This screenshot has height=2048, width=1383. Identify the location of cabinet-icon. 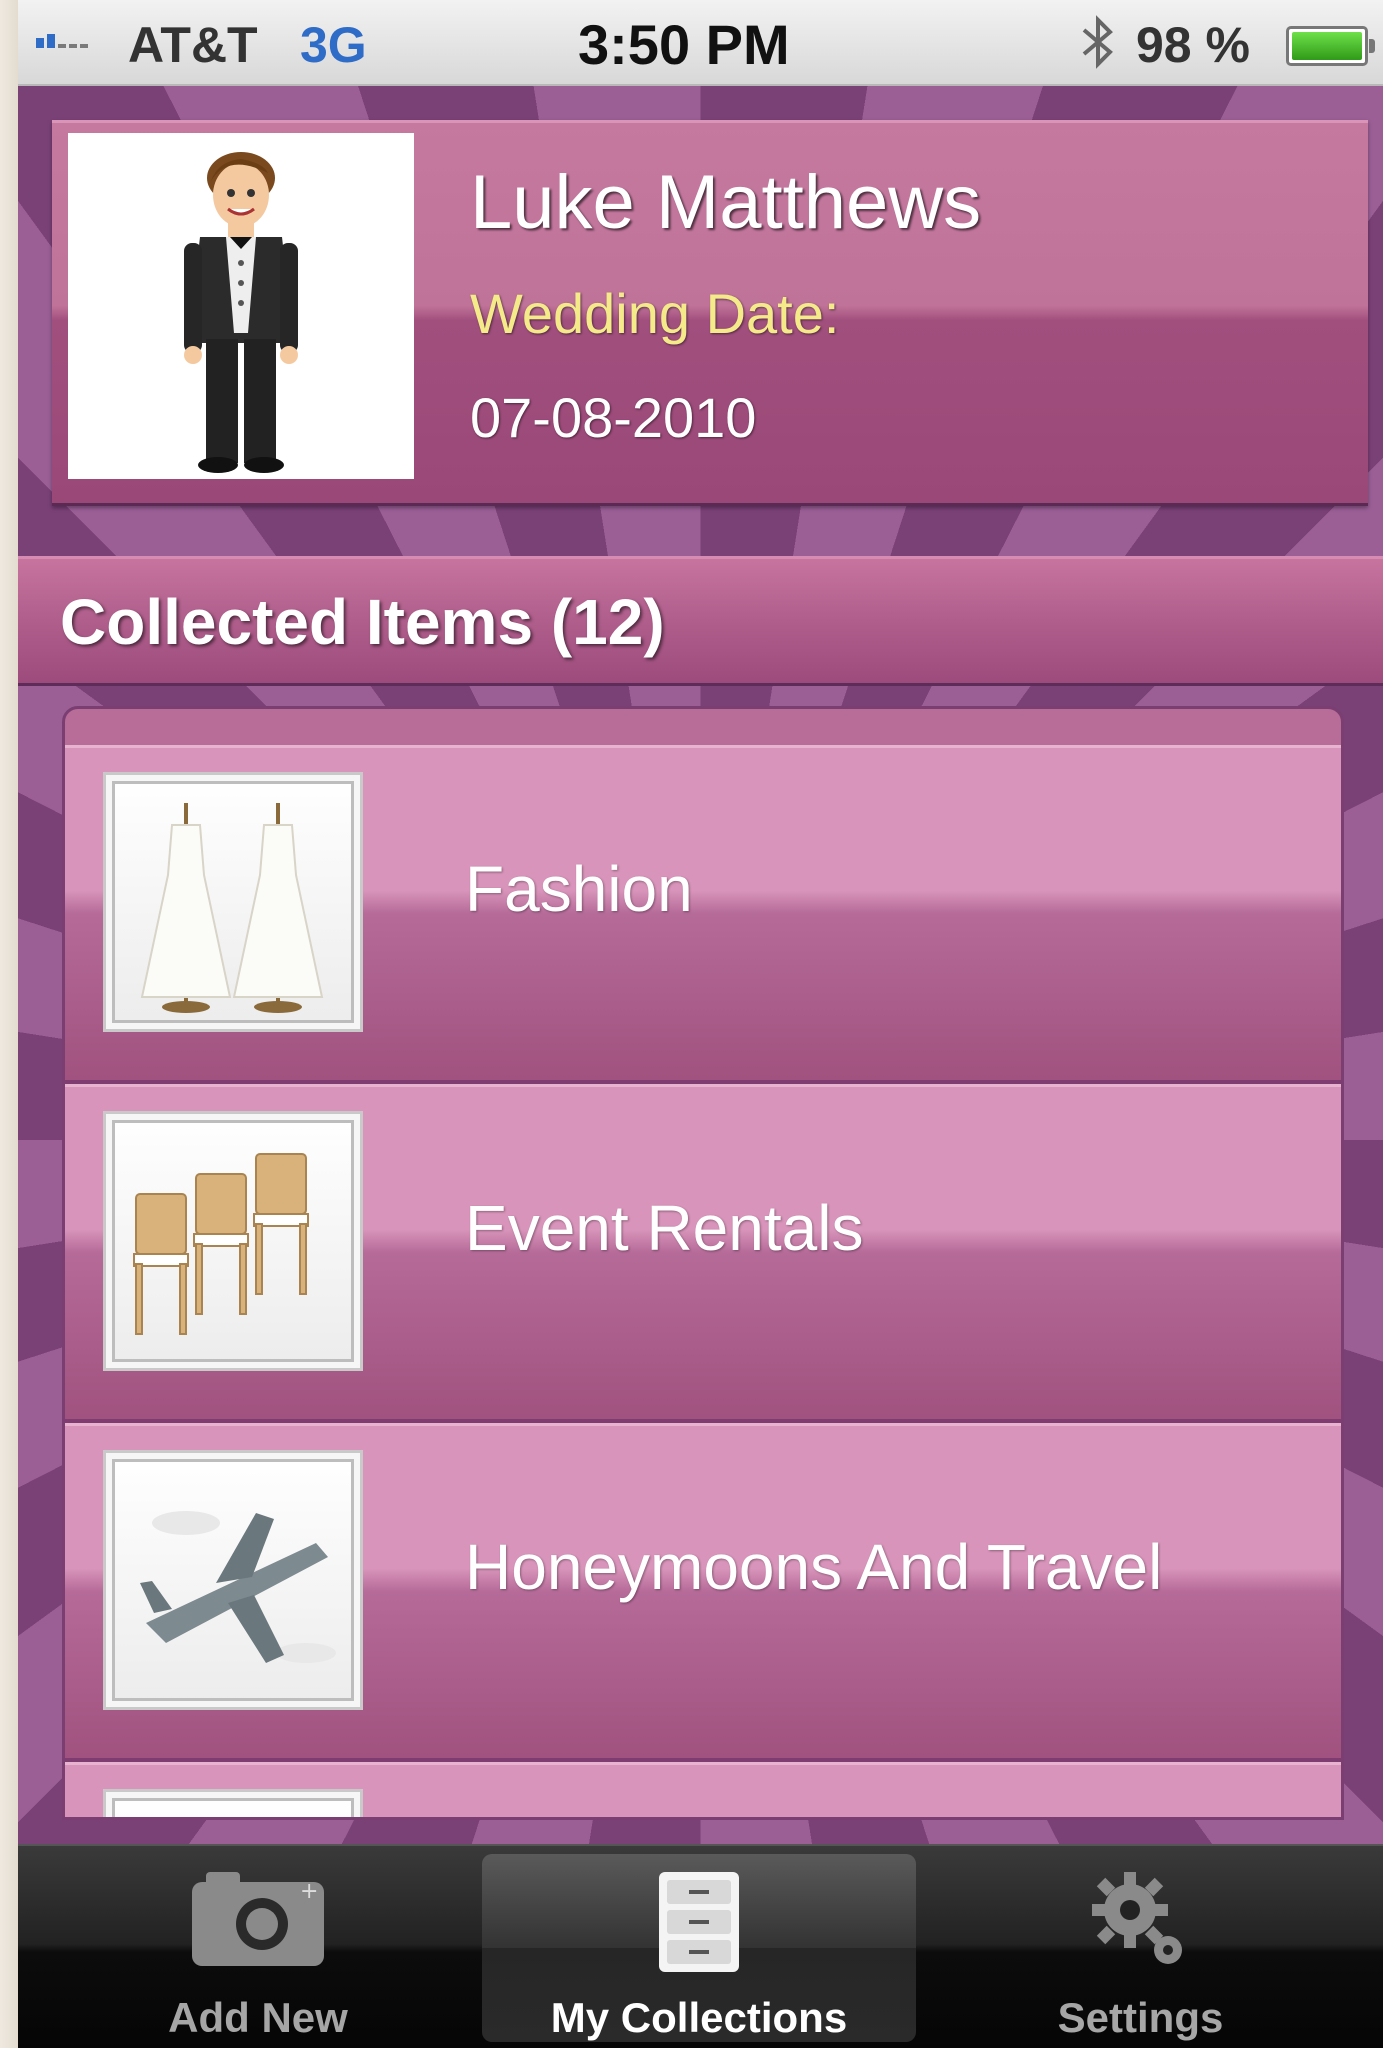
(699, 1923).